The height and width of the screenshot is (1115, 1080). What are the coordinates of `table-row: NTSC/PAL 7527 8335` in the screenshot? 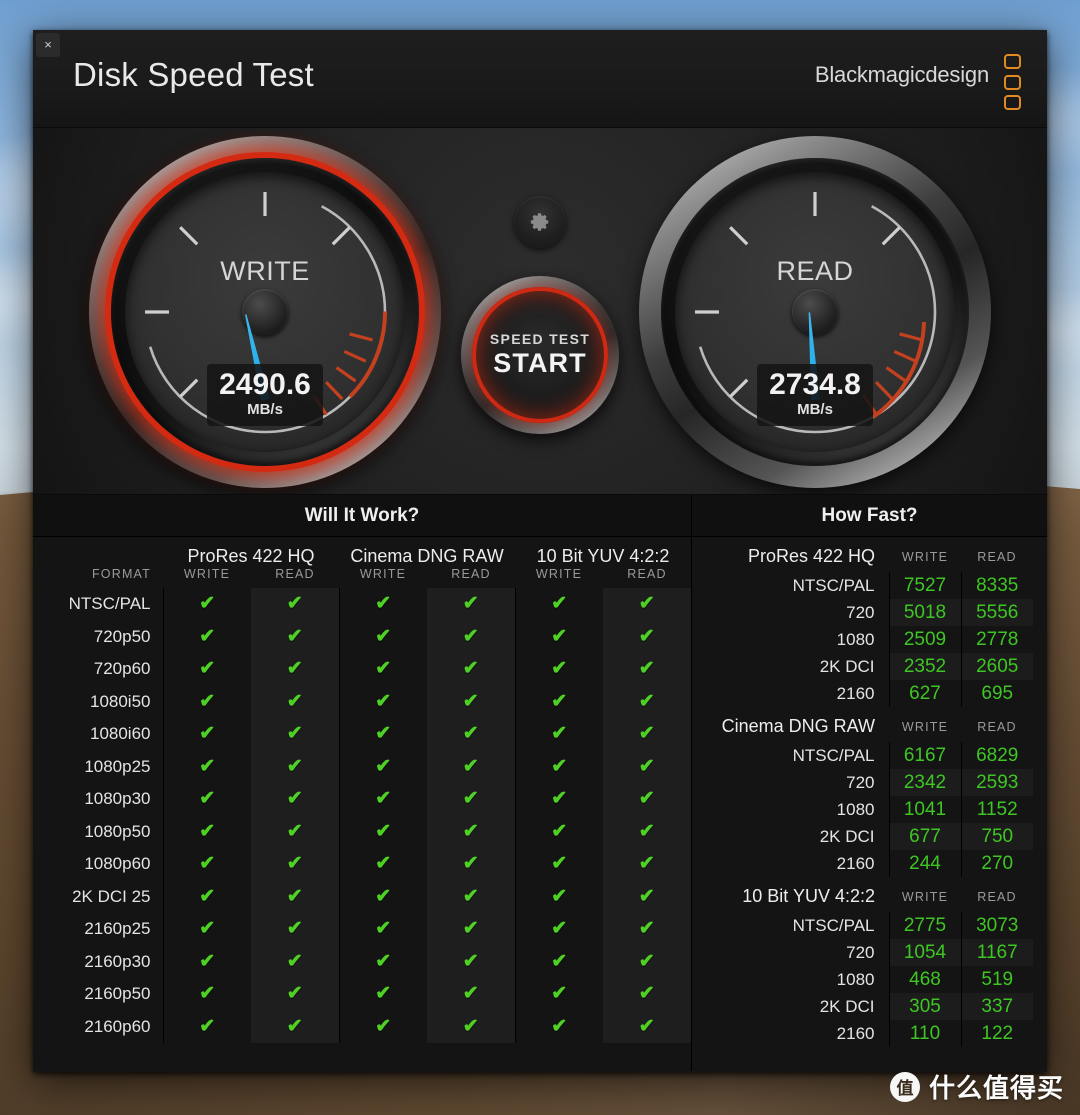 It's located at (869, 585).